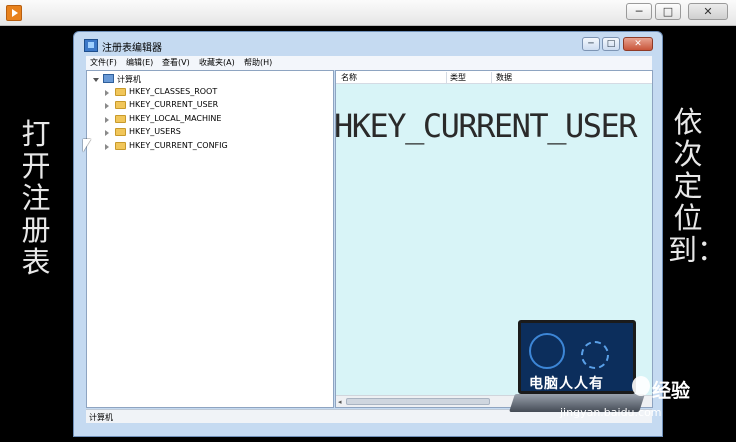 This screenshot has height=442, width=736. Describe the element at coordinates (697, 186) in the screenshot. I see `right-caption: 依次定位到：` at that location.